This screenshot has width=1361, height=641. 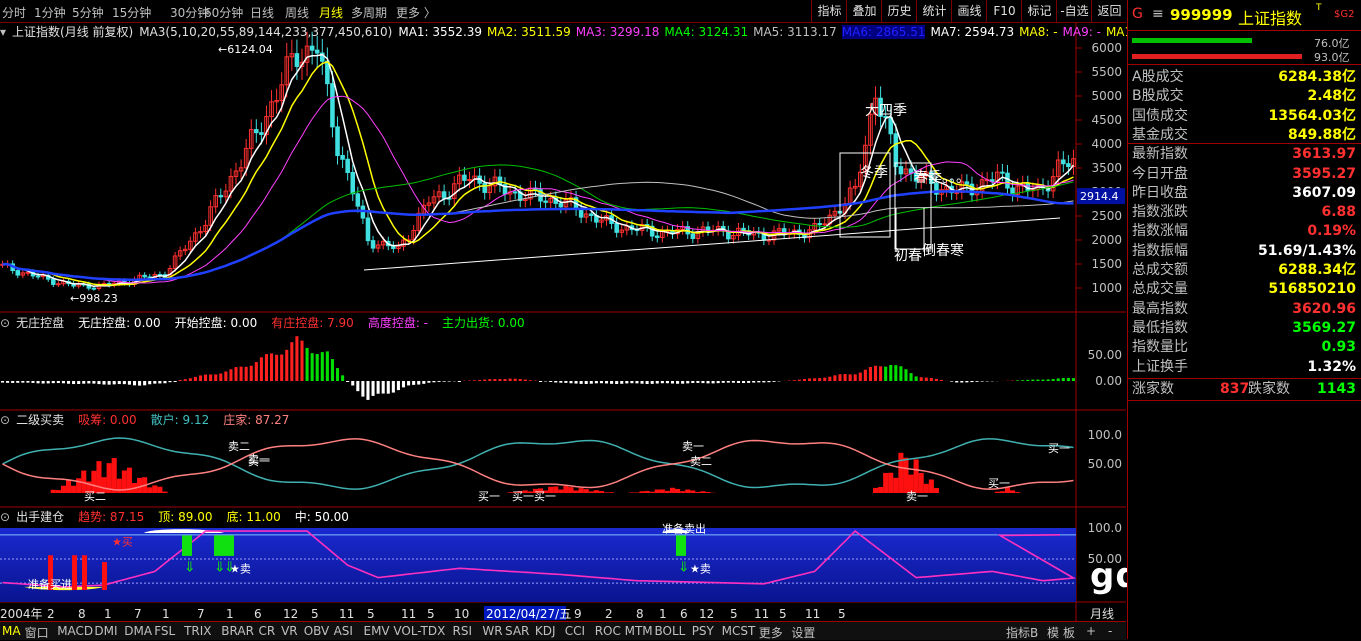 What do you see at coordinates (771, 632) in the screenshot?
I see `indicator-tab: 更多` at bounding box center [771, 632].